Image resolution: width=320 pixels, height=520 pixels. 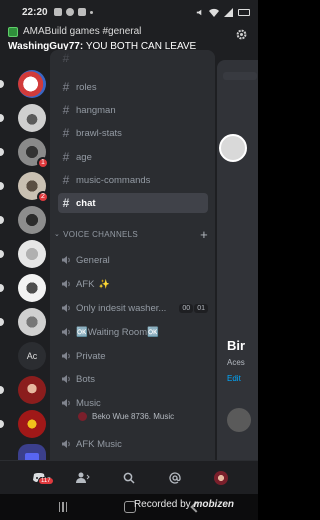 I want to click on notification-source: AMABuild games #general, so click(x=82, y=31).